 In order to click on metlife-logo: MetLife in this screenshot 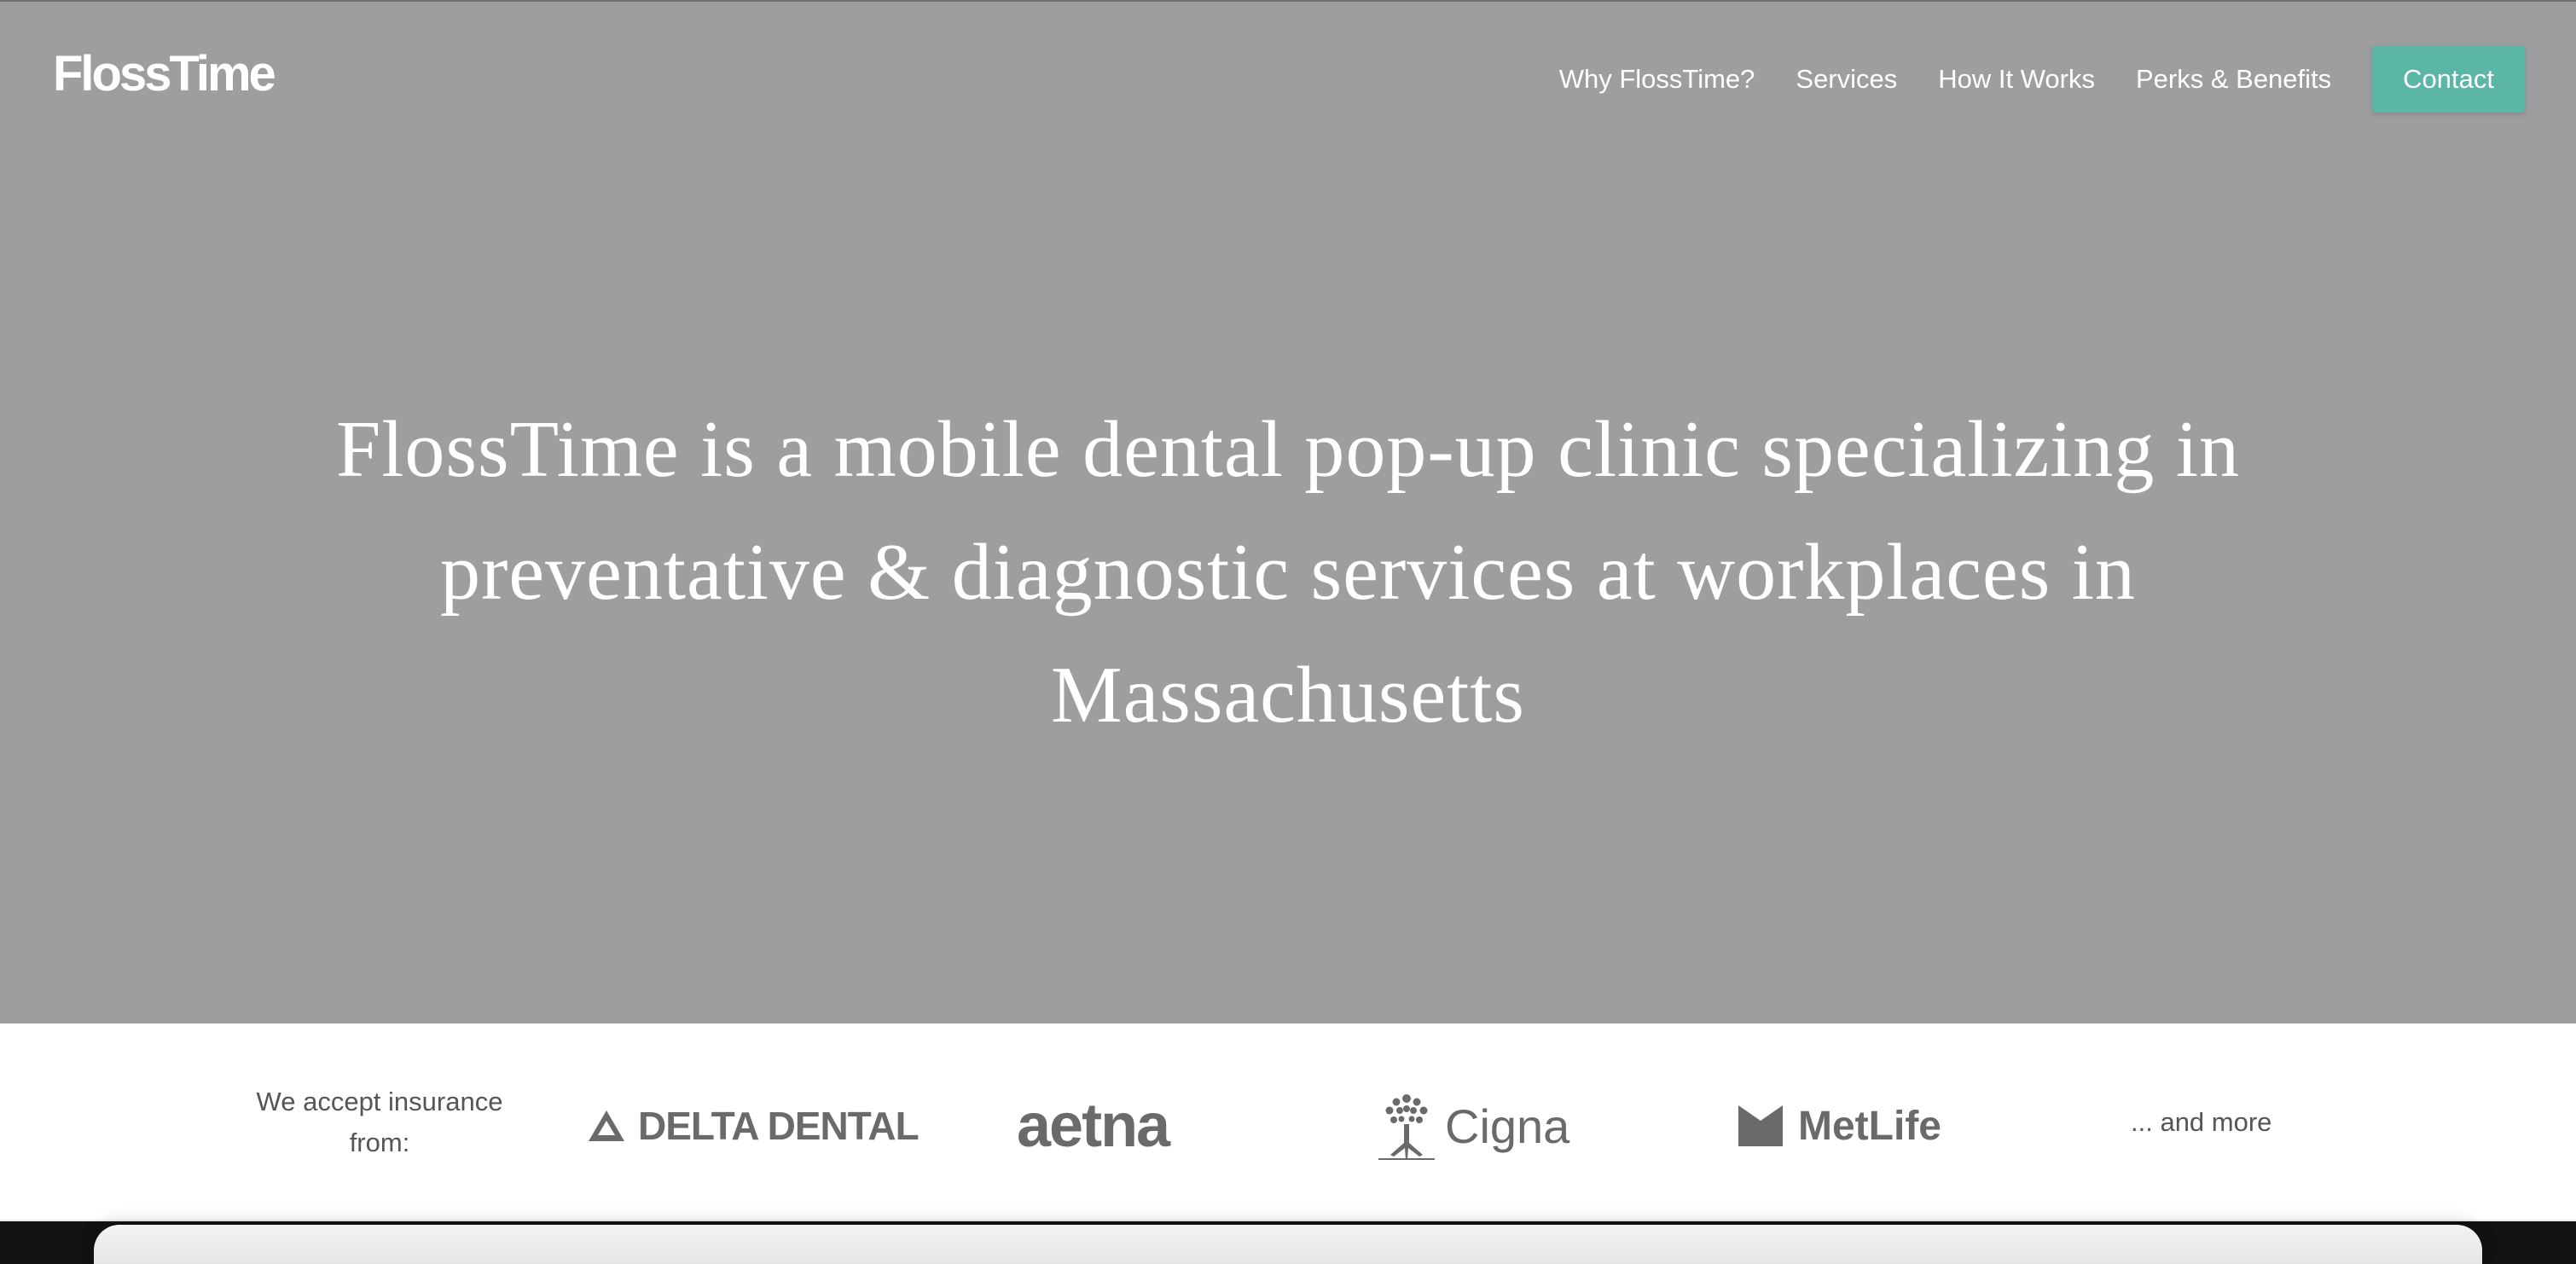, I will do `click(1839, 1126)`.